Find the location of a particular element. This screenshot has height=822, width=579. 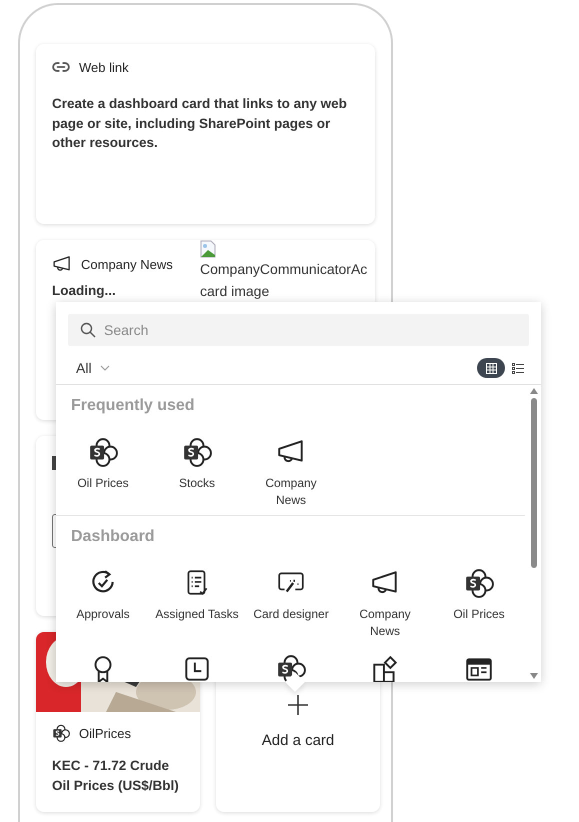

card-text: KEC - 71.72 Crude Oil Prices (US$/Bbl) is located at coordinates (116, 776).